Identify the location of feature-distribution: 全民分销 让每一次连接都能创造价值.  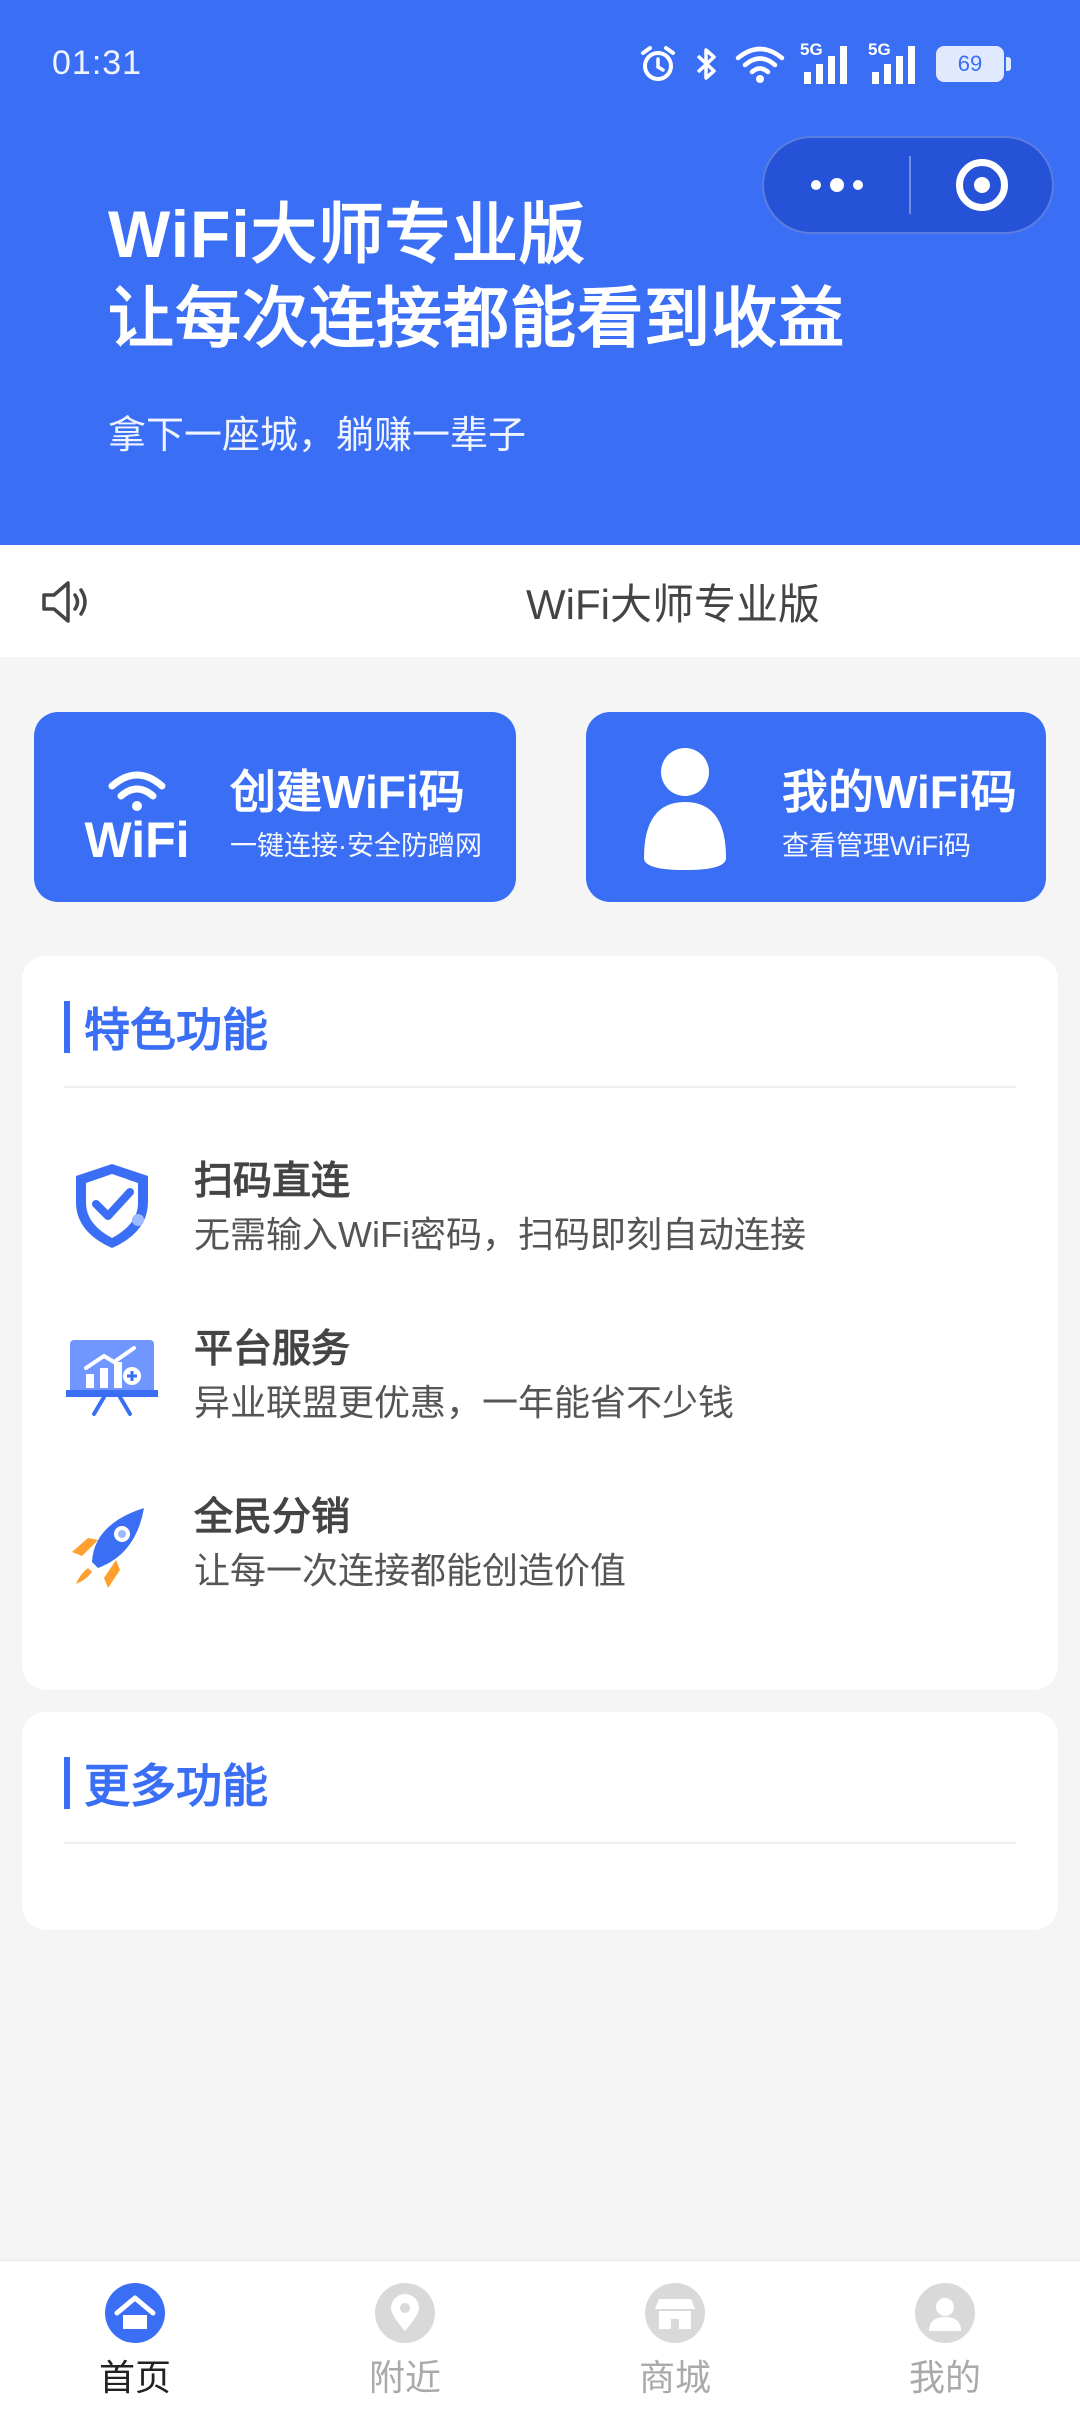
(539, 1546).